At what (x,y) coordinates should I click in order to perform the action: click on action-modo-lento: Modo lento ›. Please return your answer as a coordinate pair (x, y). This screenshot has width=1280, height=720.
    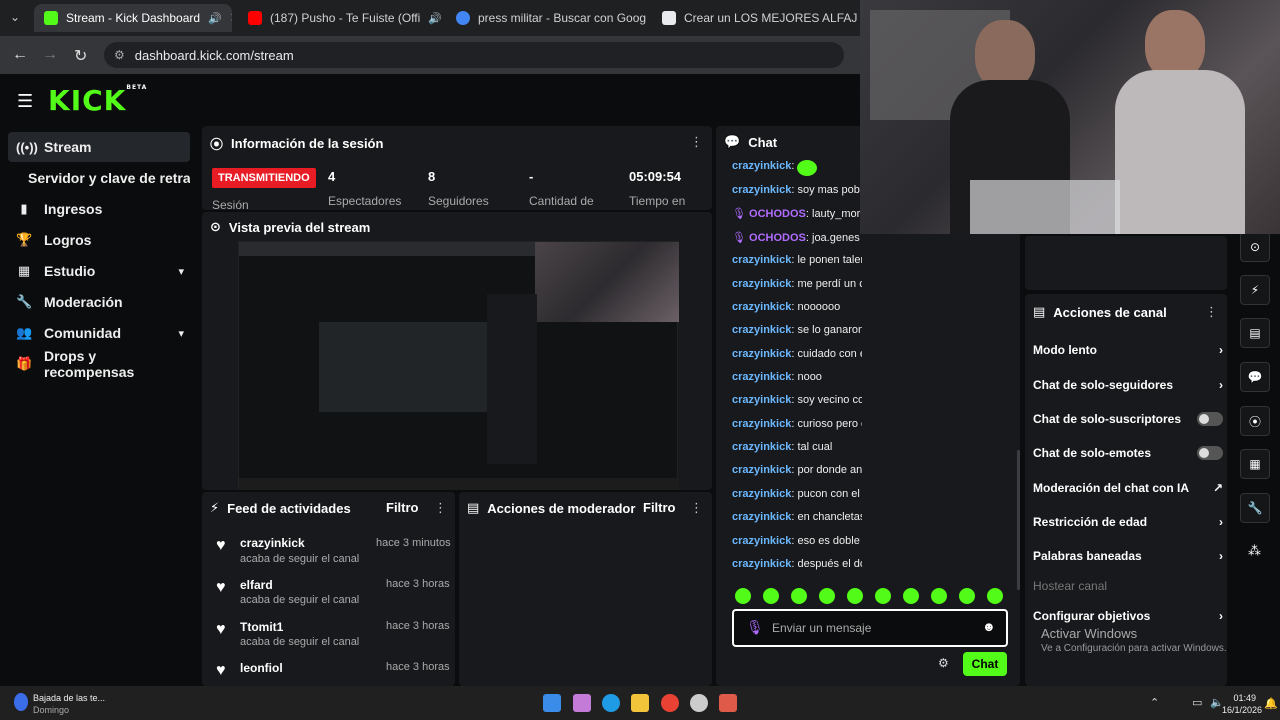
    Looking at the image, I should click on (1128, 350).